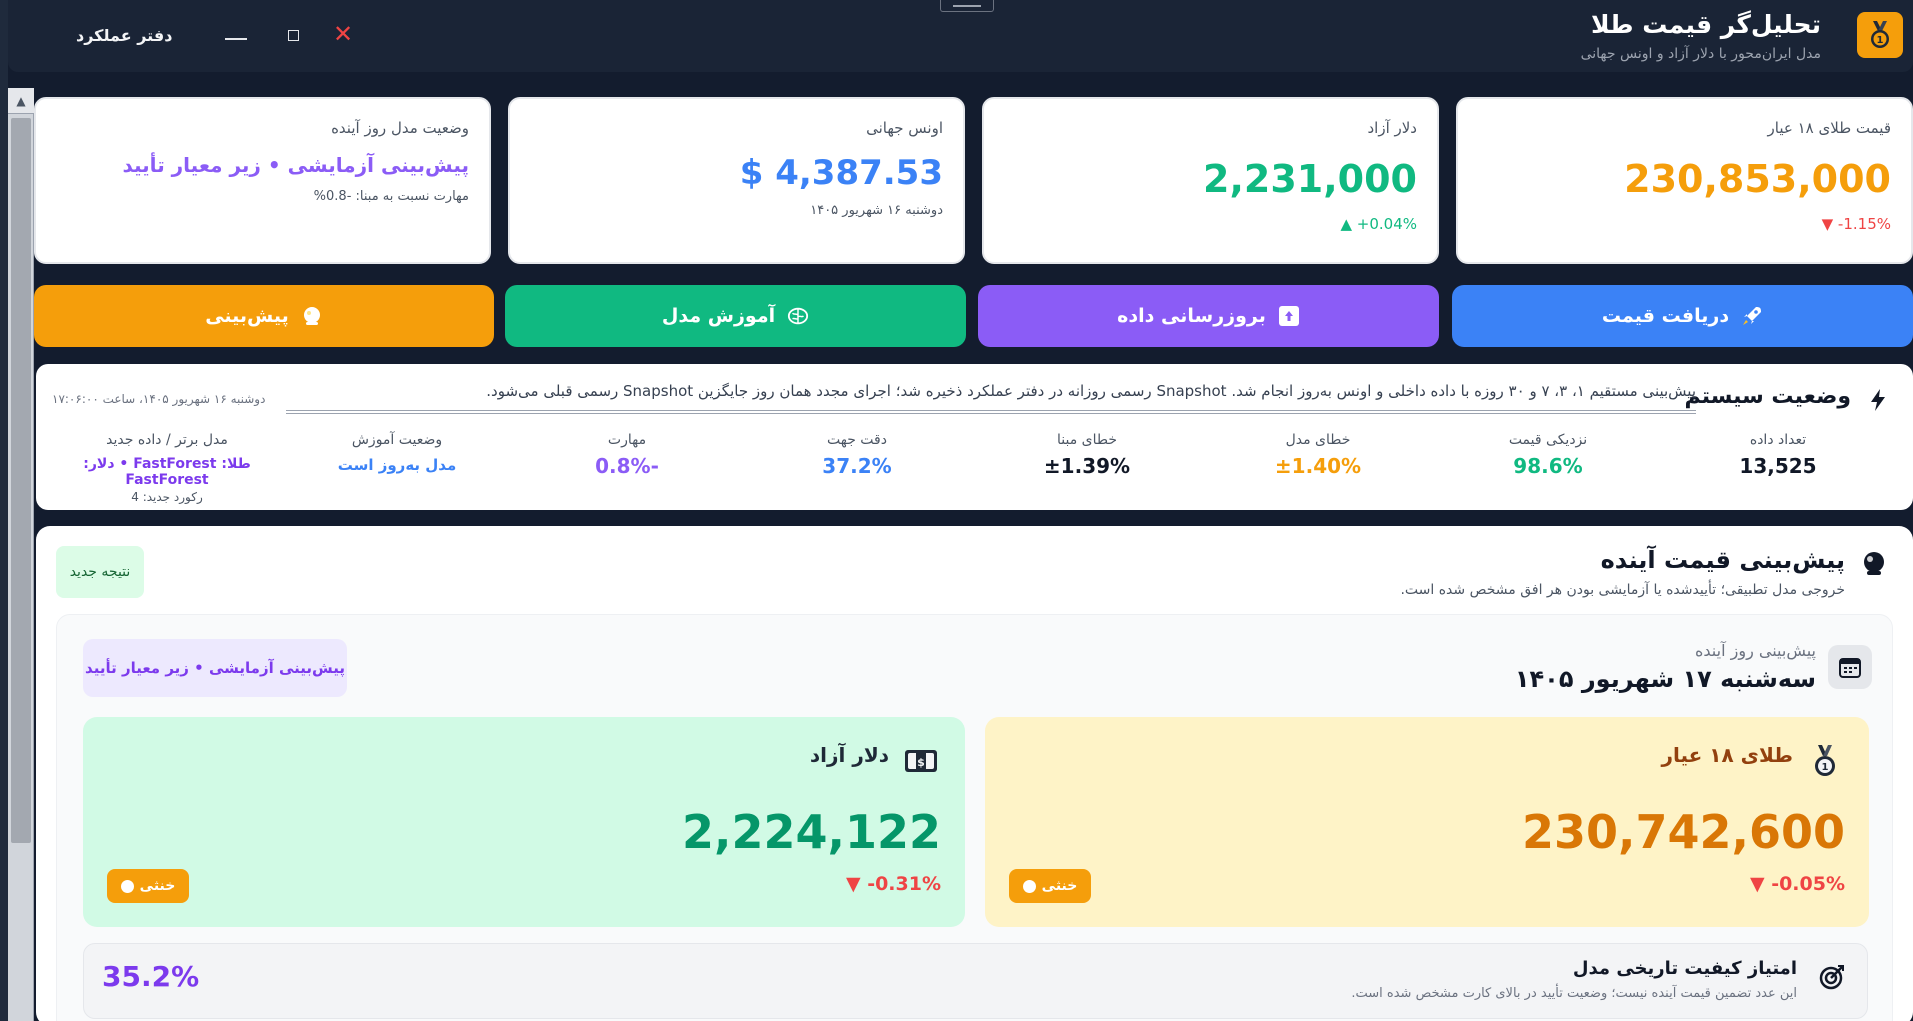  I want to click on fetch-price-label: دریافت قیمت, so click(1665, 316).